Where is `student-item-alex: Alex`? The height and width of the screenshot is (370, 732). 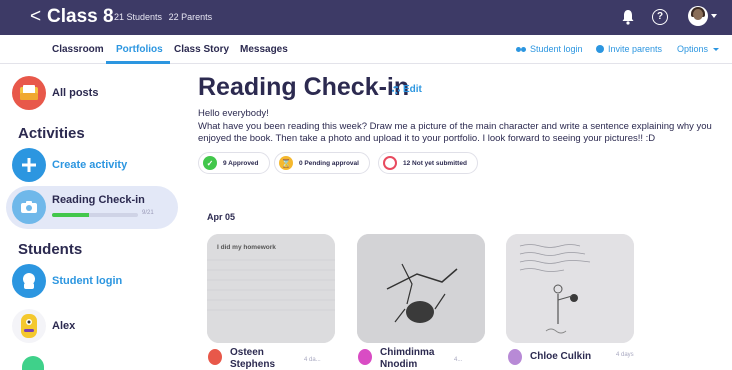
student-item-alex: Alex is located at coordinates (43, 326).